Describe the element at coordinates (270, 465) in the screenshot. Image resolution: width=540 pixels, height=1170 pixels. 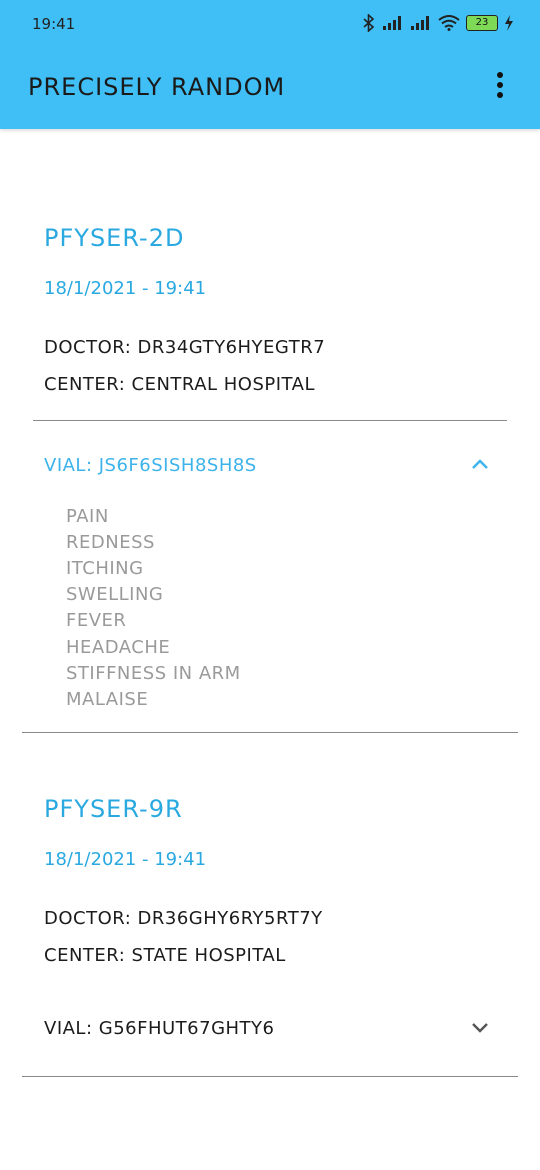
I see `vial-expander: Vial: JS6F6SISH8SH8S` at that location.